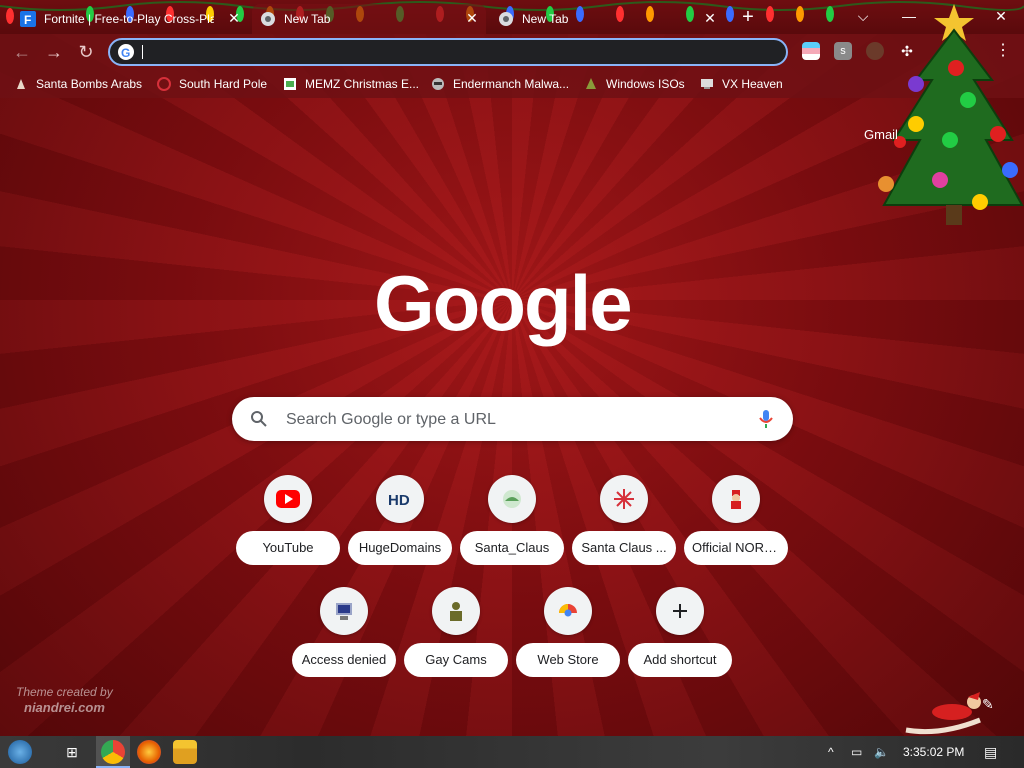 This screenshot has height=768, width=1024. What do you see at coordinates (288, 499) in the screenshot?
I see `youtube-icon` at bounding box center [288, 499].